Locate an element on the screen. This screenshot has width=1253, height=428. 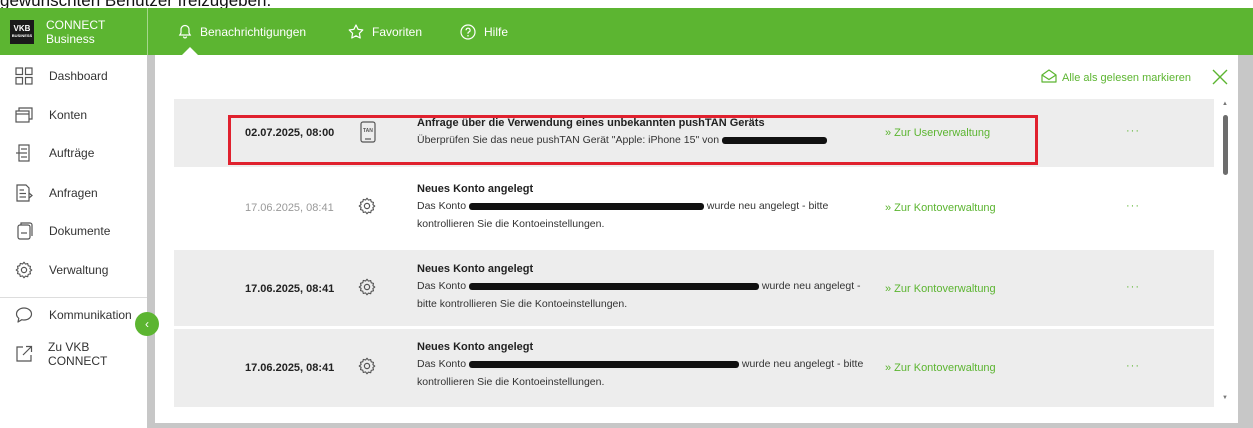
chevron-left-icon: ‹ is located at coordinates (147, 324).